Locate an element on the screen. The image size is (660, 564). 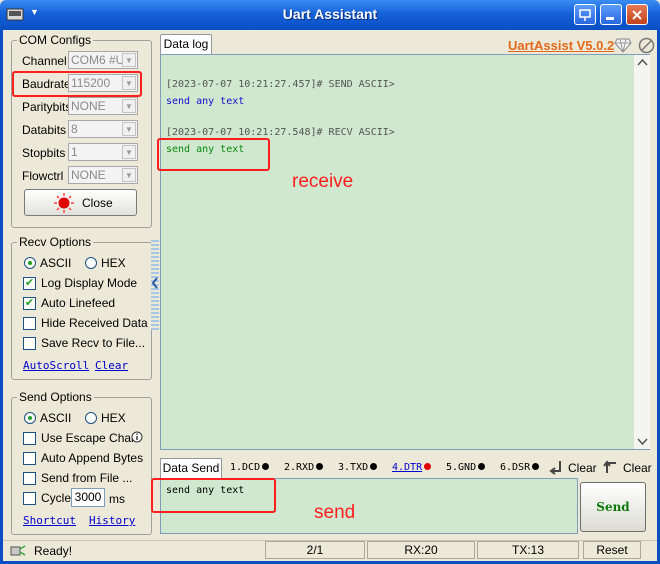
autoscroll-link: AutoScroll is located at coordinates (56, 365).